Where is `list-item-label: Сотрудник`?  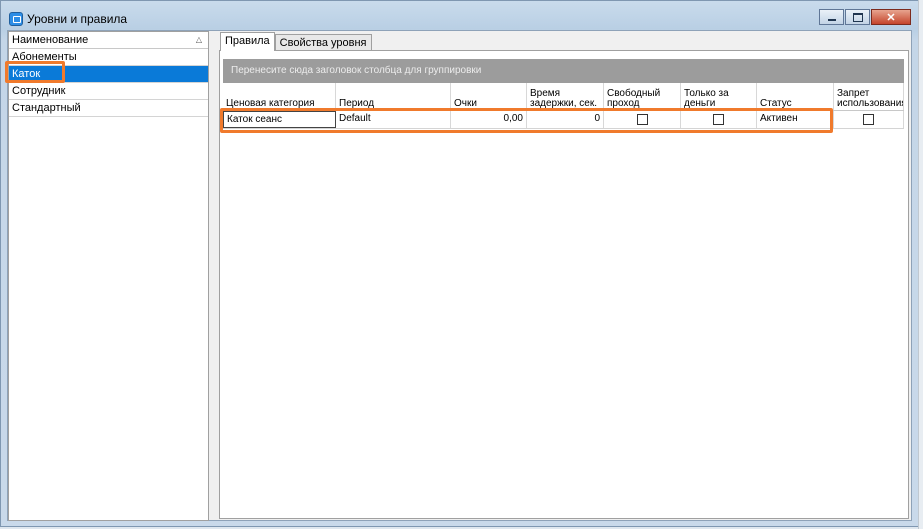
list-item-label: Сотрудник is located at coordinates (39, 91).